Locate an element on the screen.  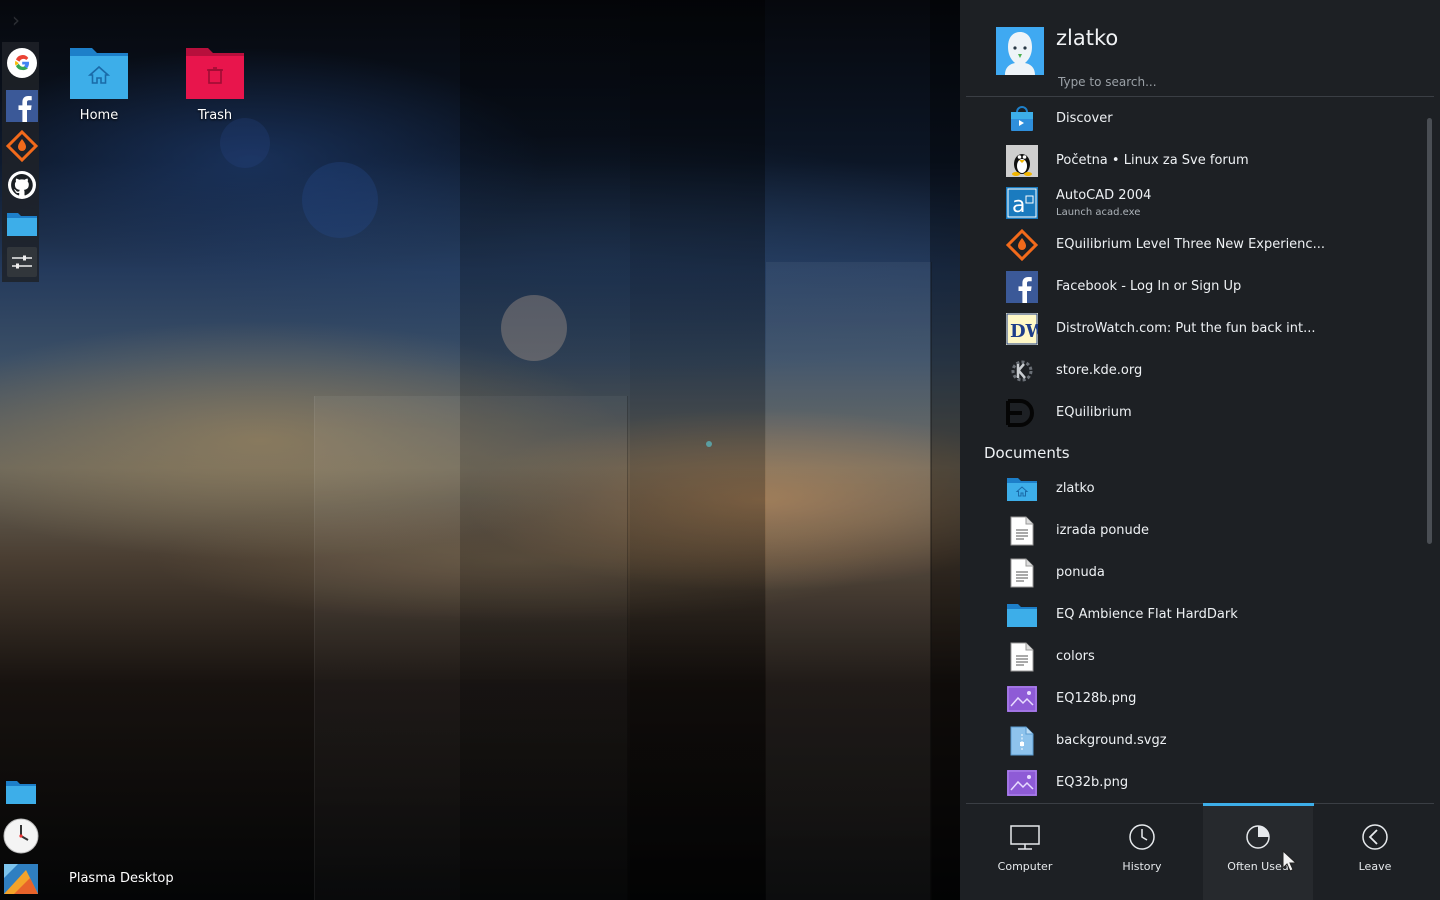
desktop-icon-home: Home is located at coordinates (99, 83).